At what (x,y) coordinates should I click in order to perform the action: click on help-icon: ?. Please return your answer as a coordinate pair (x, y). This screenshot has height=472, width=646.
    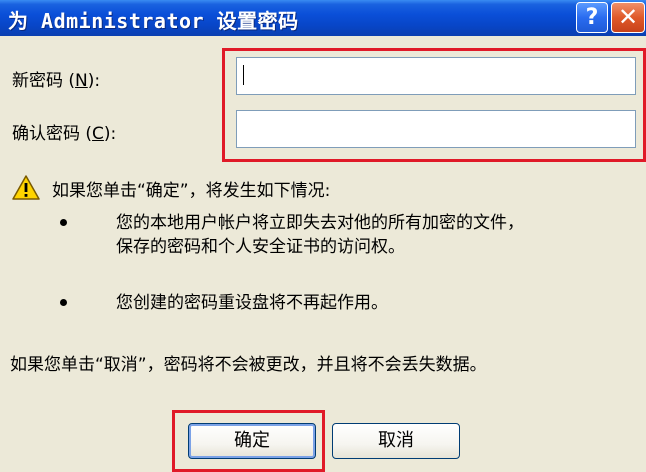
    Looking at the image, I should click on (592, 17).